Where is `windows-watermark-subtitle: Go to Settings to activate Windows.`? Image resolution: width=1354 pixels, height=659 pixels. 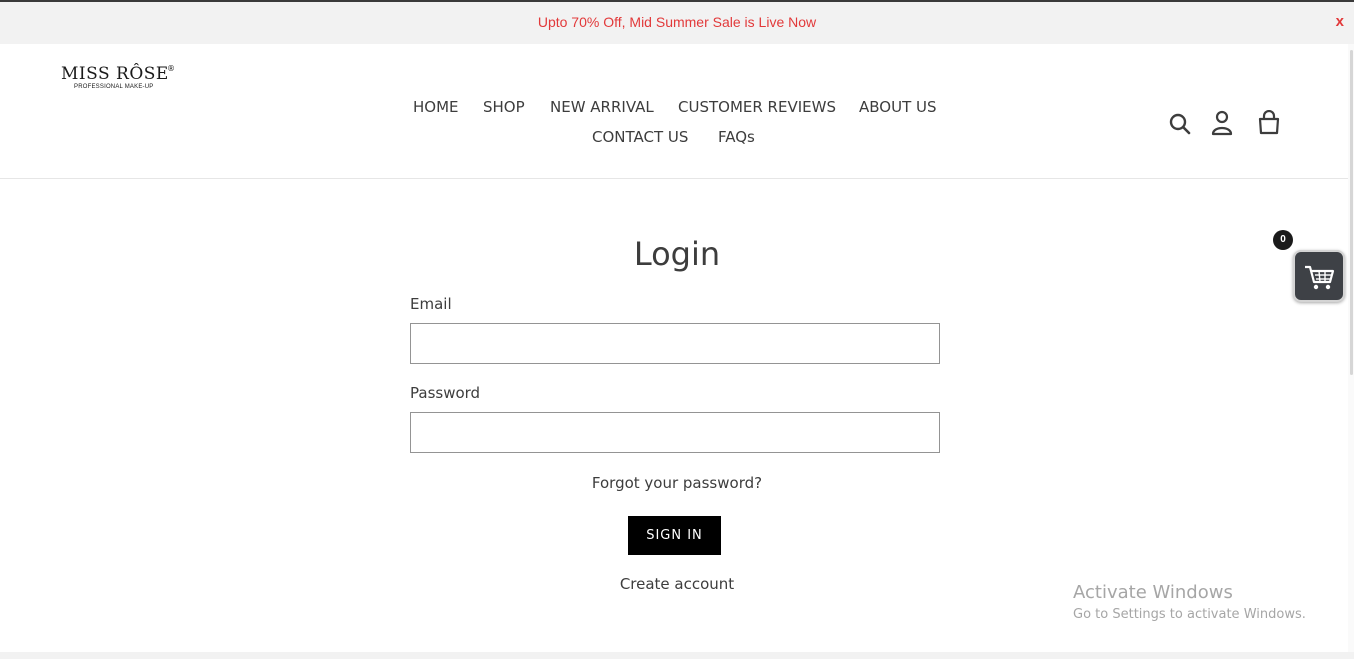 windows-watermark-subtitle: Go to Settings to activate Windows. is located at coordinates (1189, 614).